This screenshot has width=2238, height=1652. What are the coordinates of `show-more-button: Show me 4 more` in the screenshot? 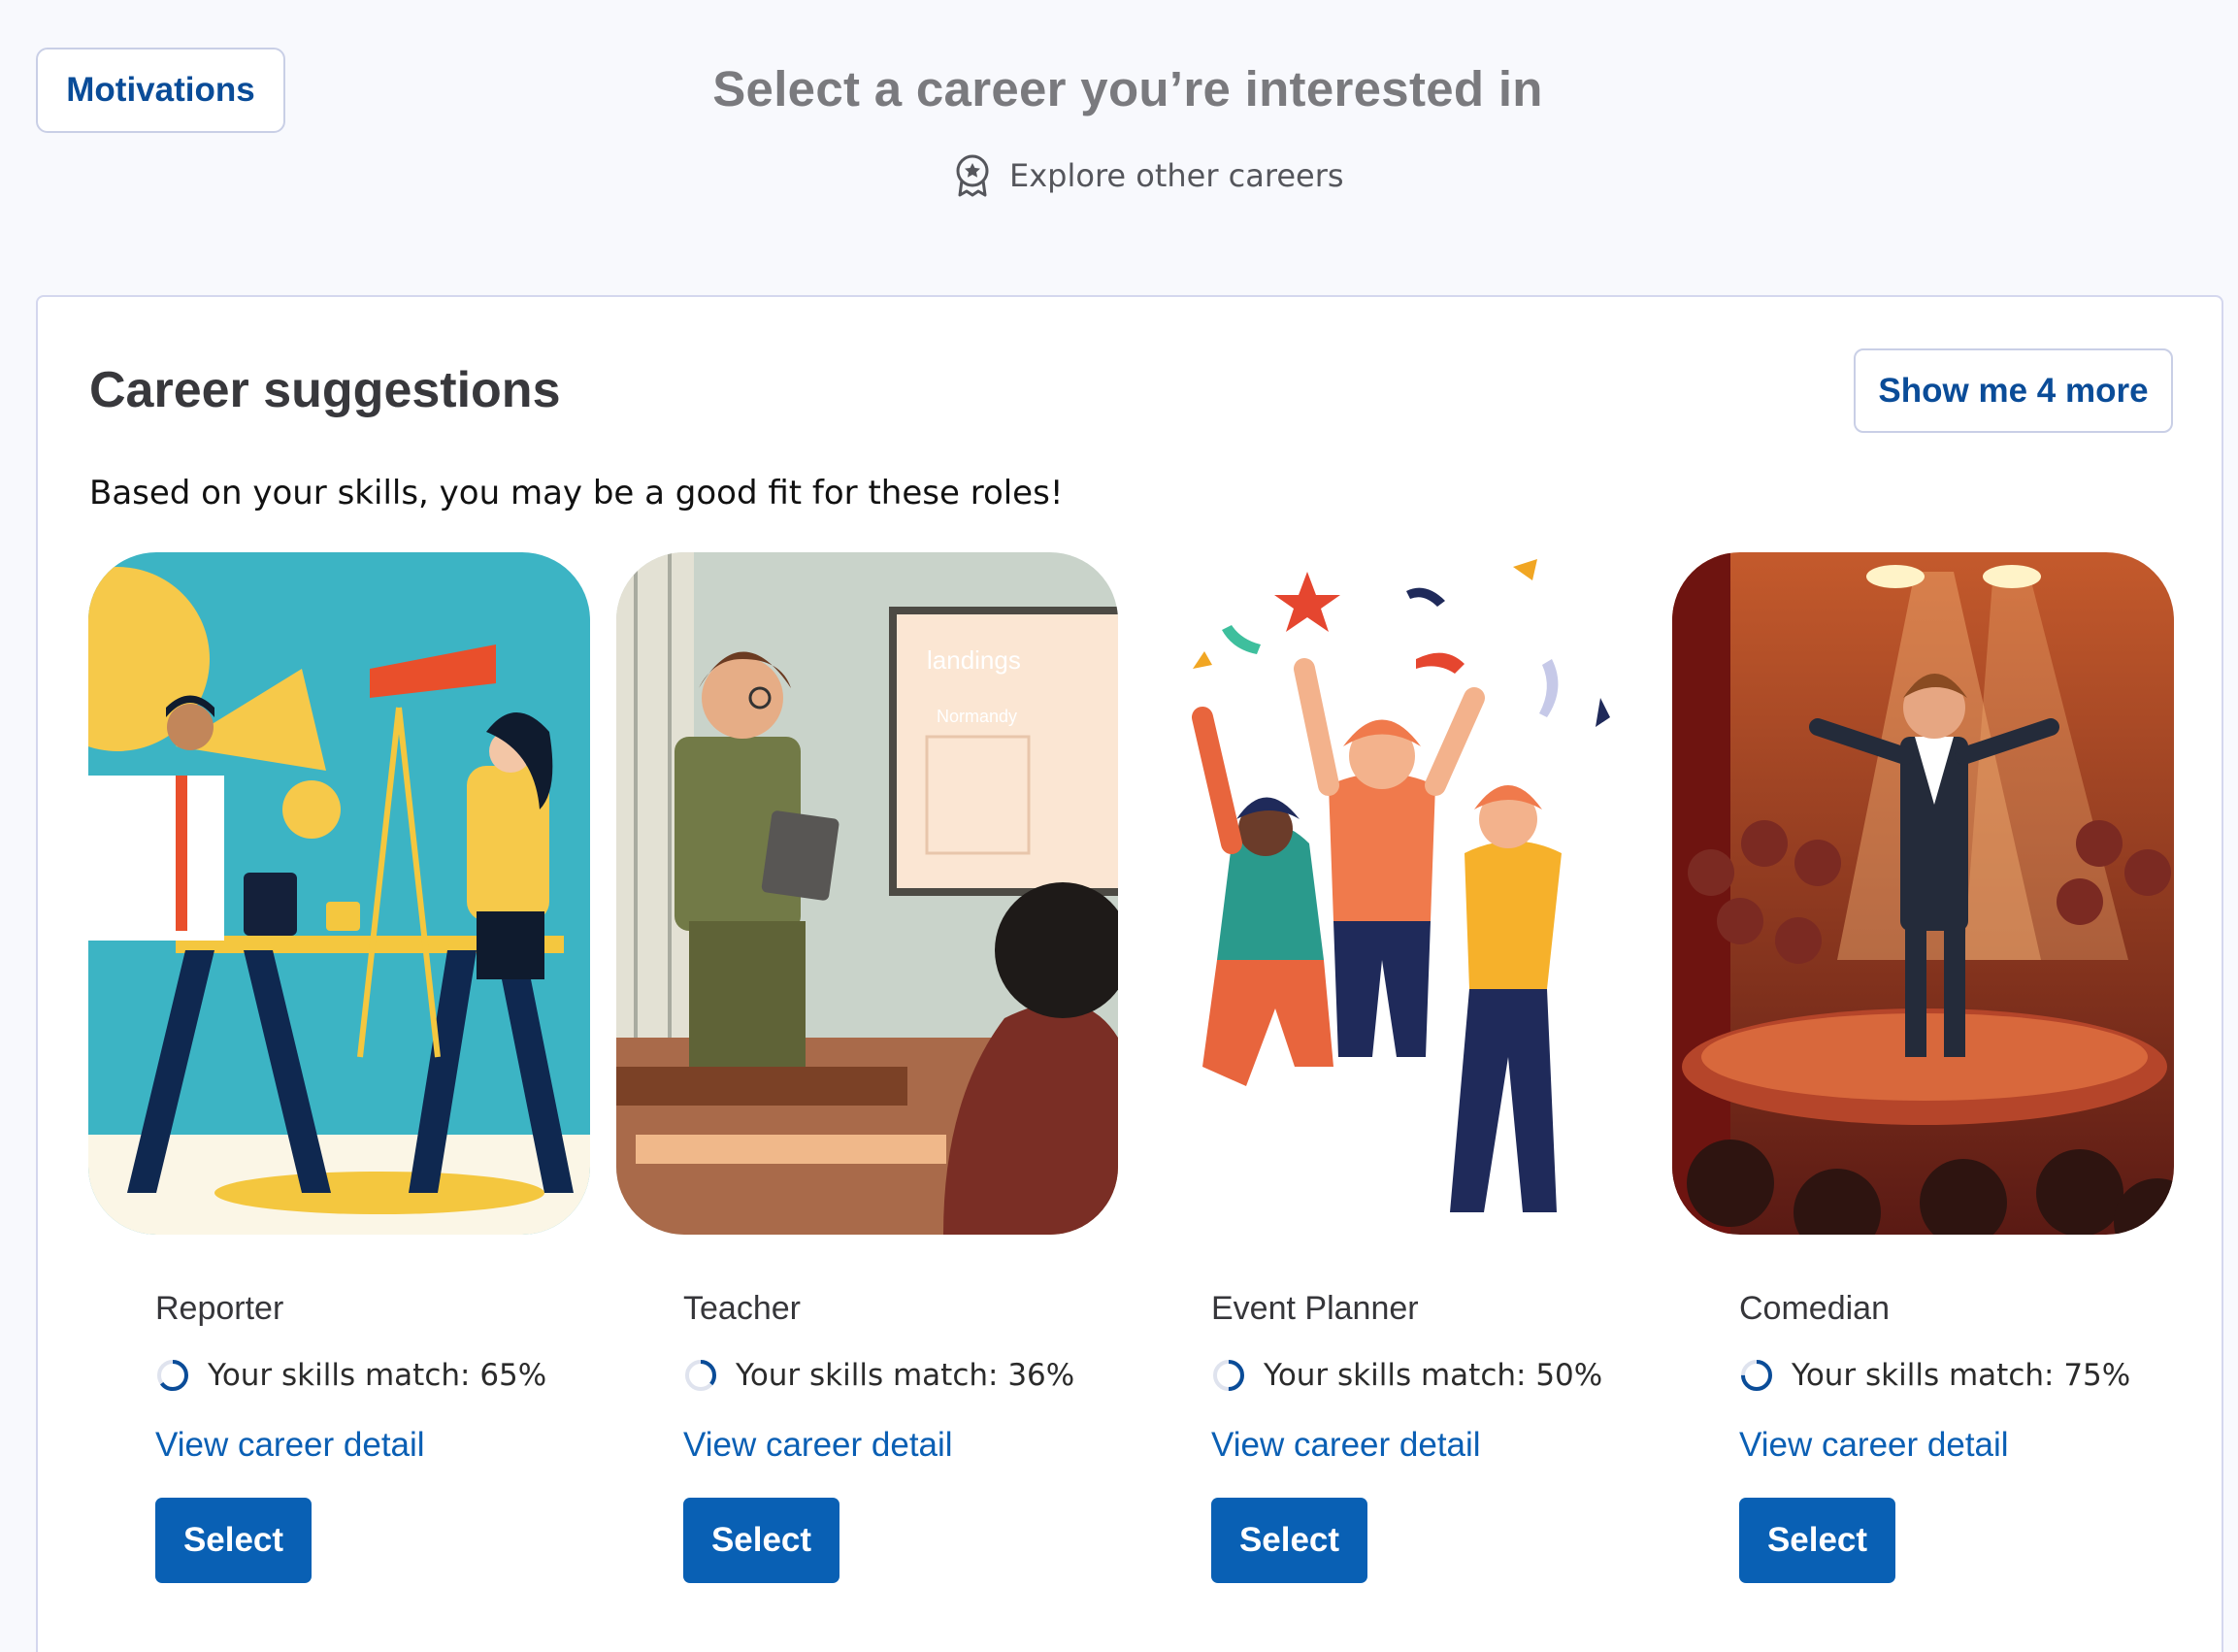 It's located at (2013, 390).